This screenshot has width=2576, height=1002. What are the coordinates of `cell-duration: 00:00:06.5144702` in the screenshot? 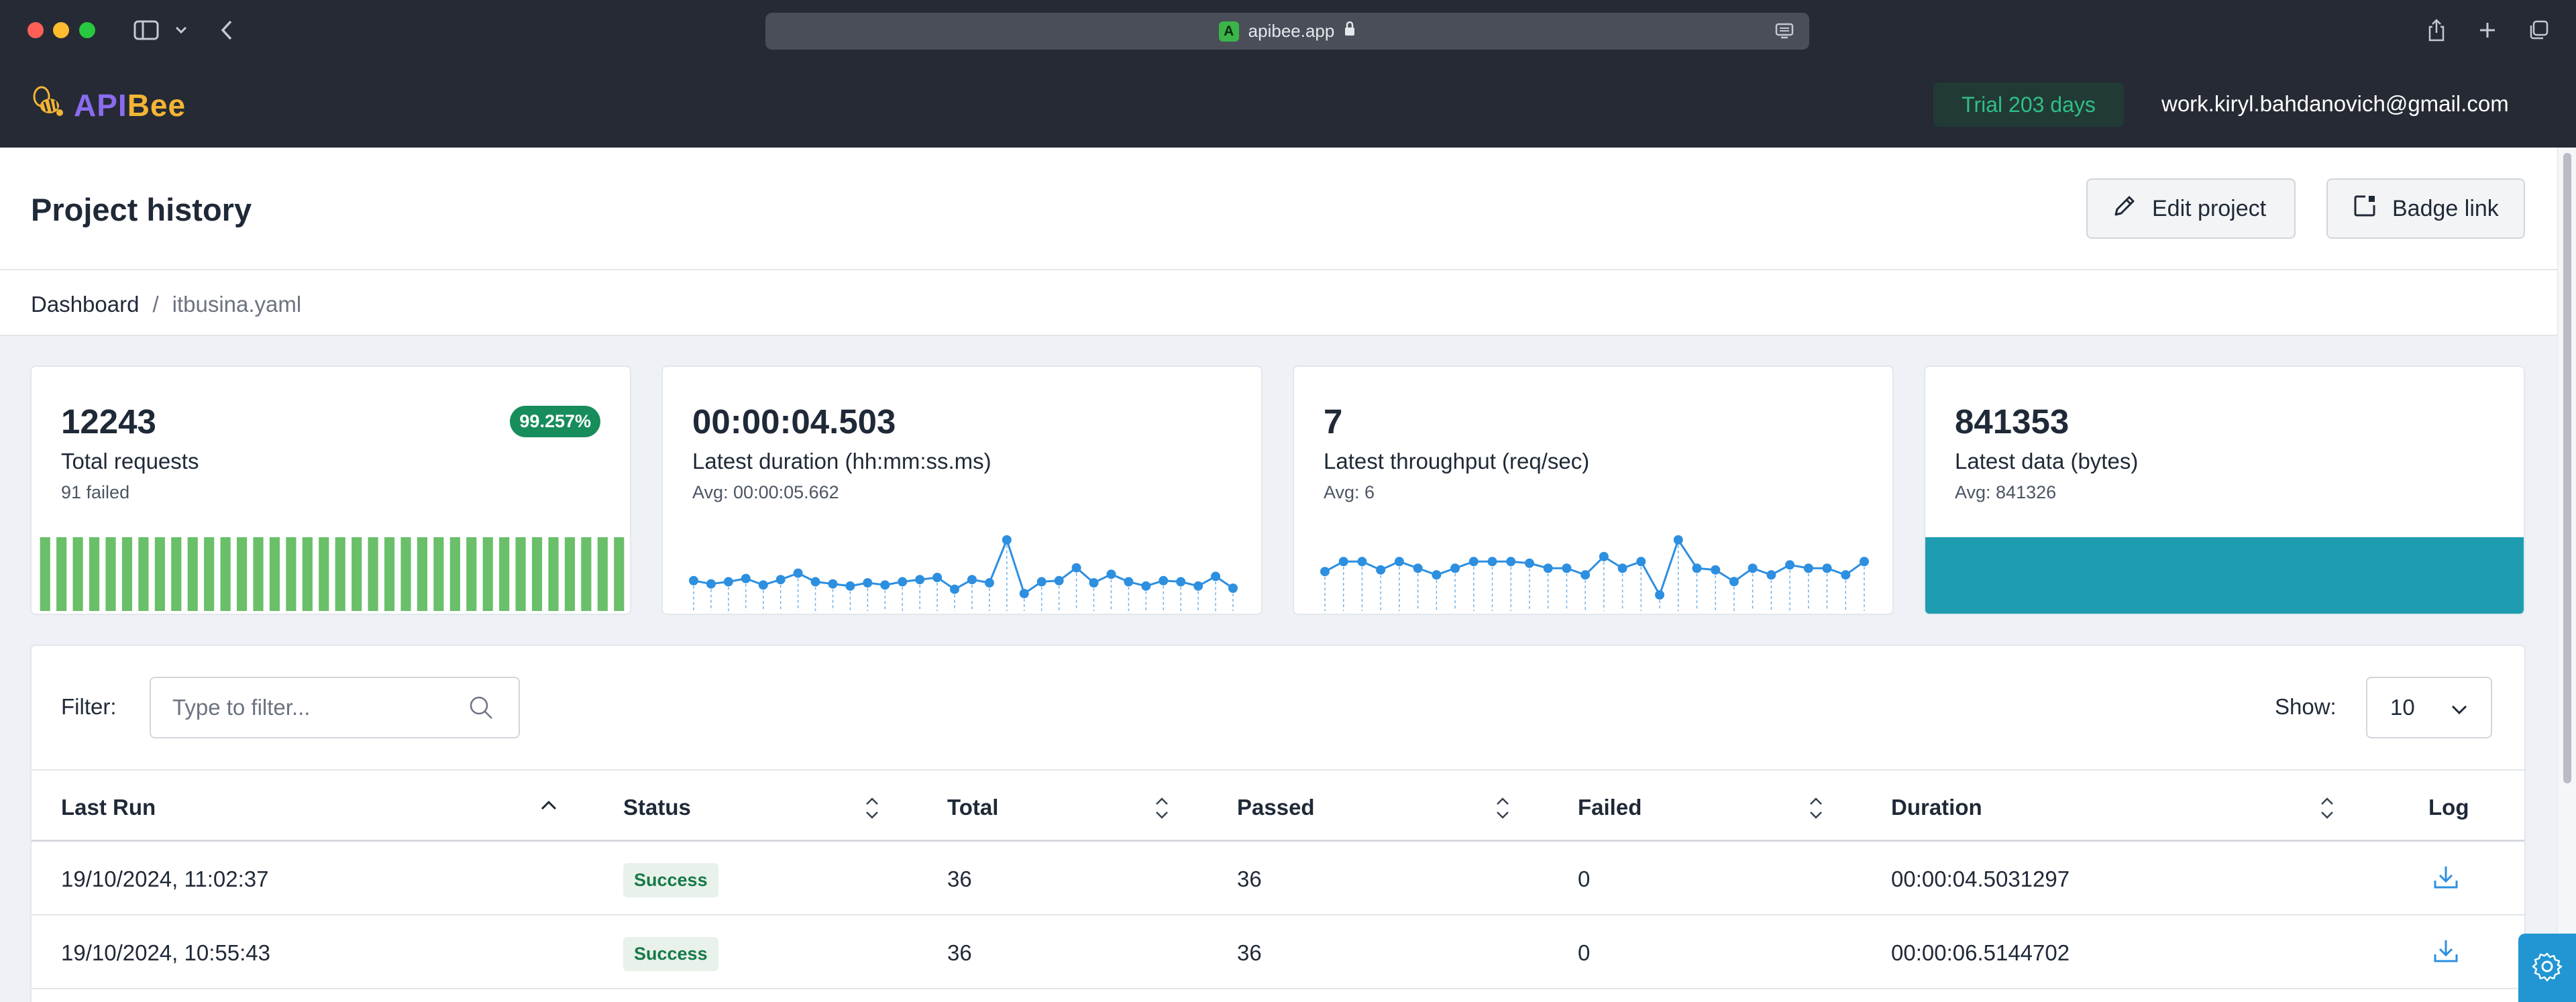 It's located at (1980, 952).